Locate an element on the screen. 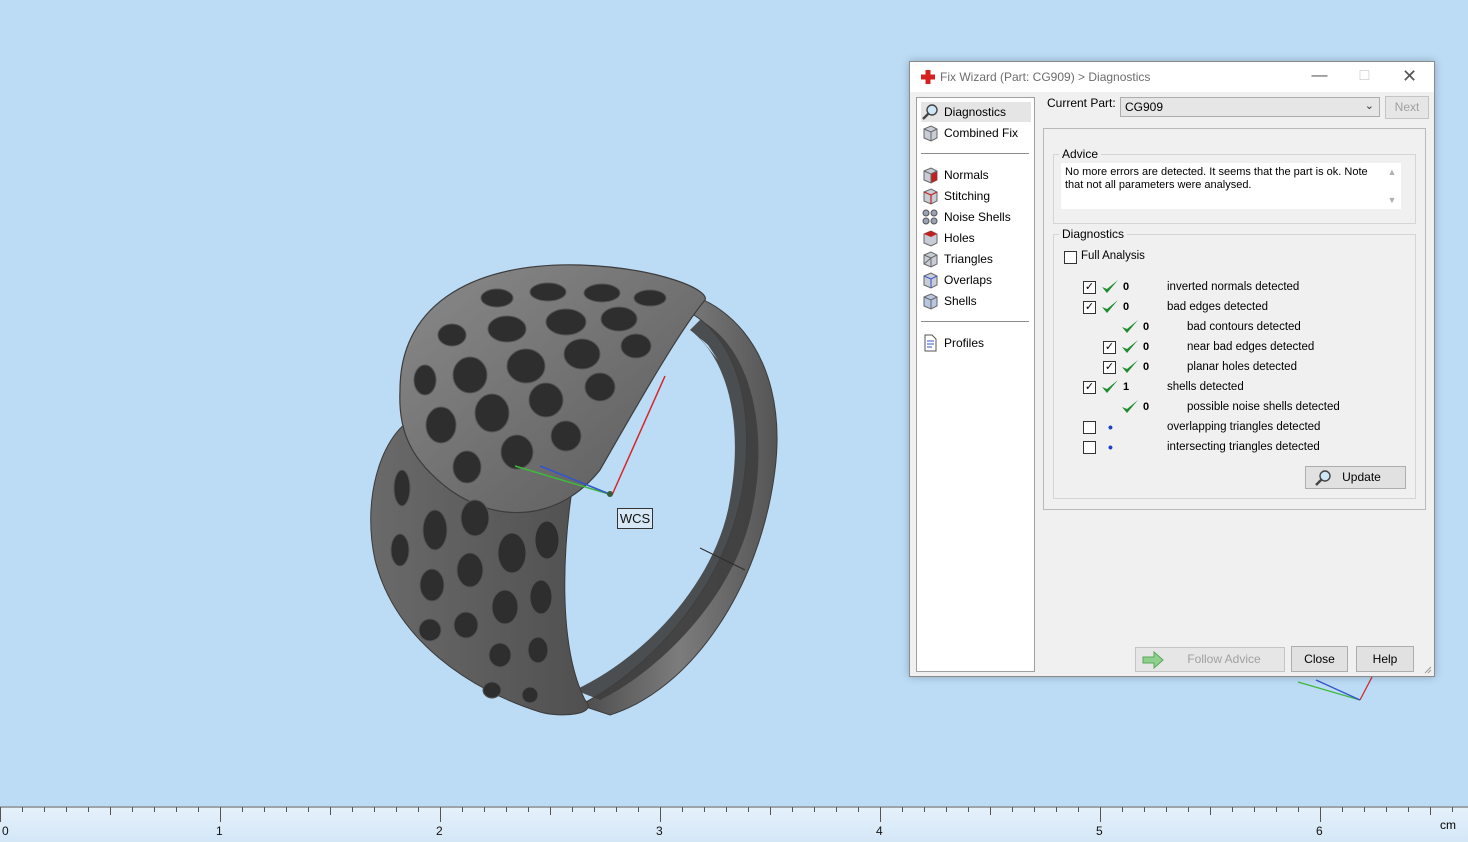 The image size is (1468, 842). advice-scrollbar: ▲ ▼ is located at coordinates (1392, 187).